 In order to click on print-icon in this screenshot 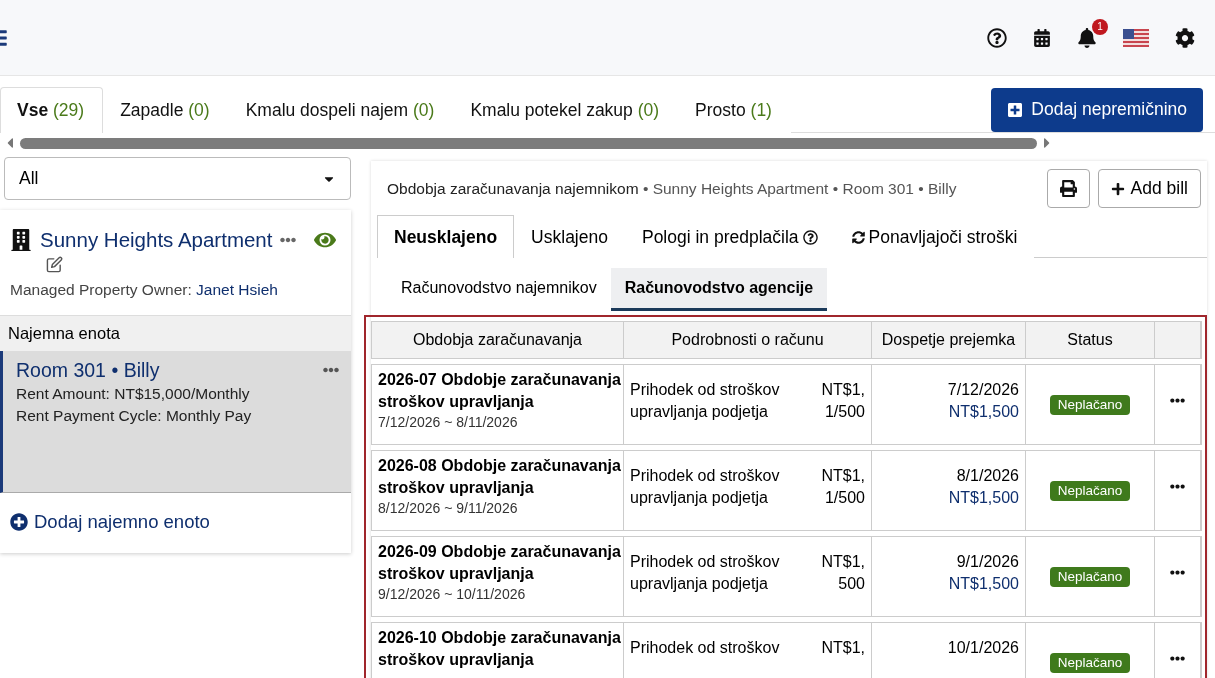, I will do `click(1068, 188)`.